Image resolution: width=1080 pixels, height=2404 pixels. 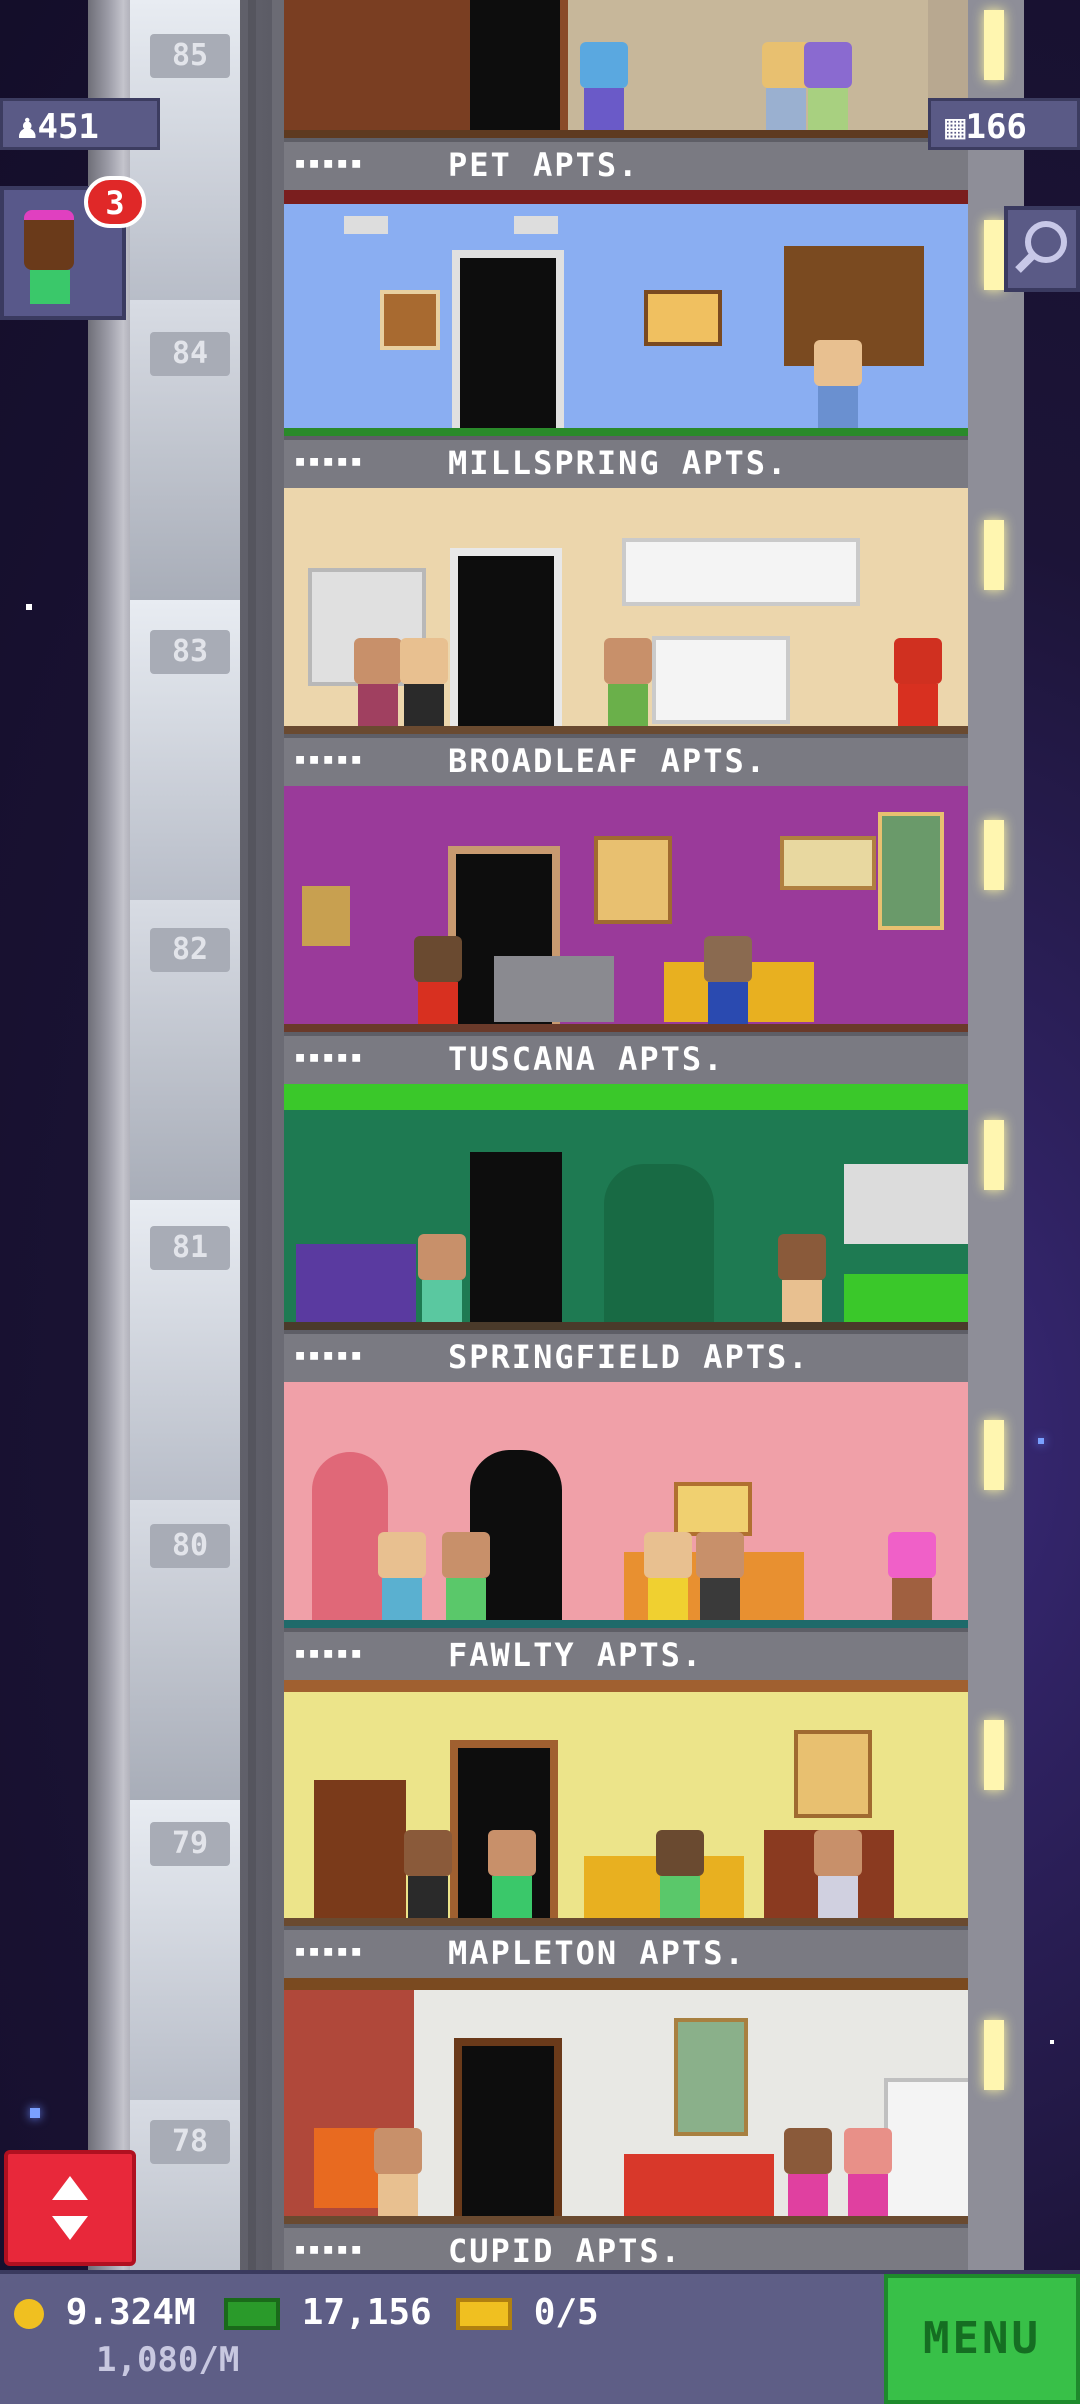 I want to click on search-icon, so click(x=1041, y=247).